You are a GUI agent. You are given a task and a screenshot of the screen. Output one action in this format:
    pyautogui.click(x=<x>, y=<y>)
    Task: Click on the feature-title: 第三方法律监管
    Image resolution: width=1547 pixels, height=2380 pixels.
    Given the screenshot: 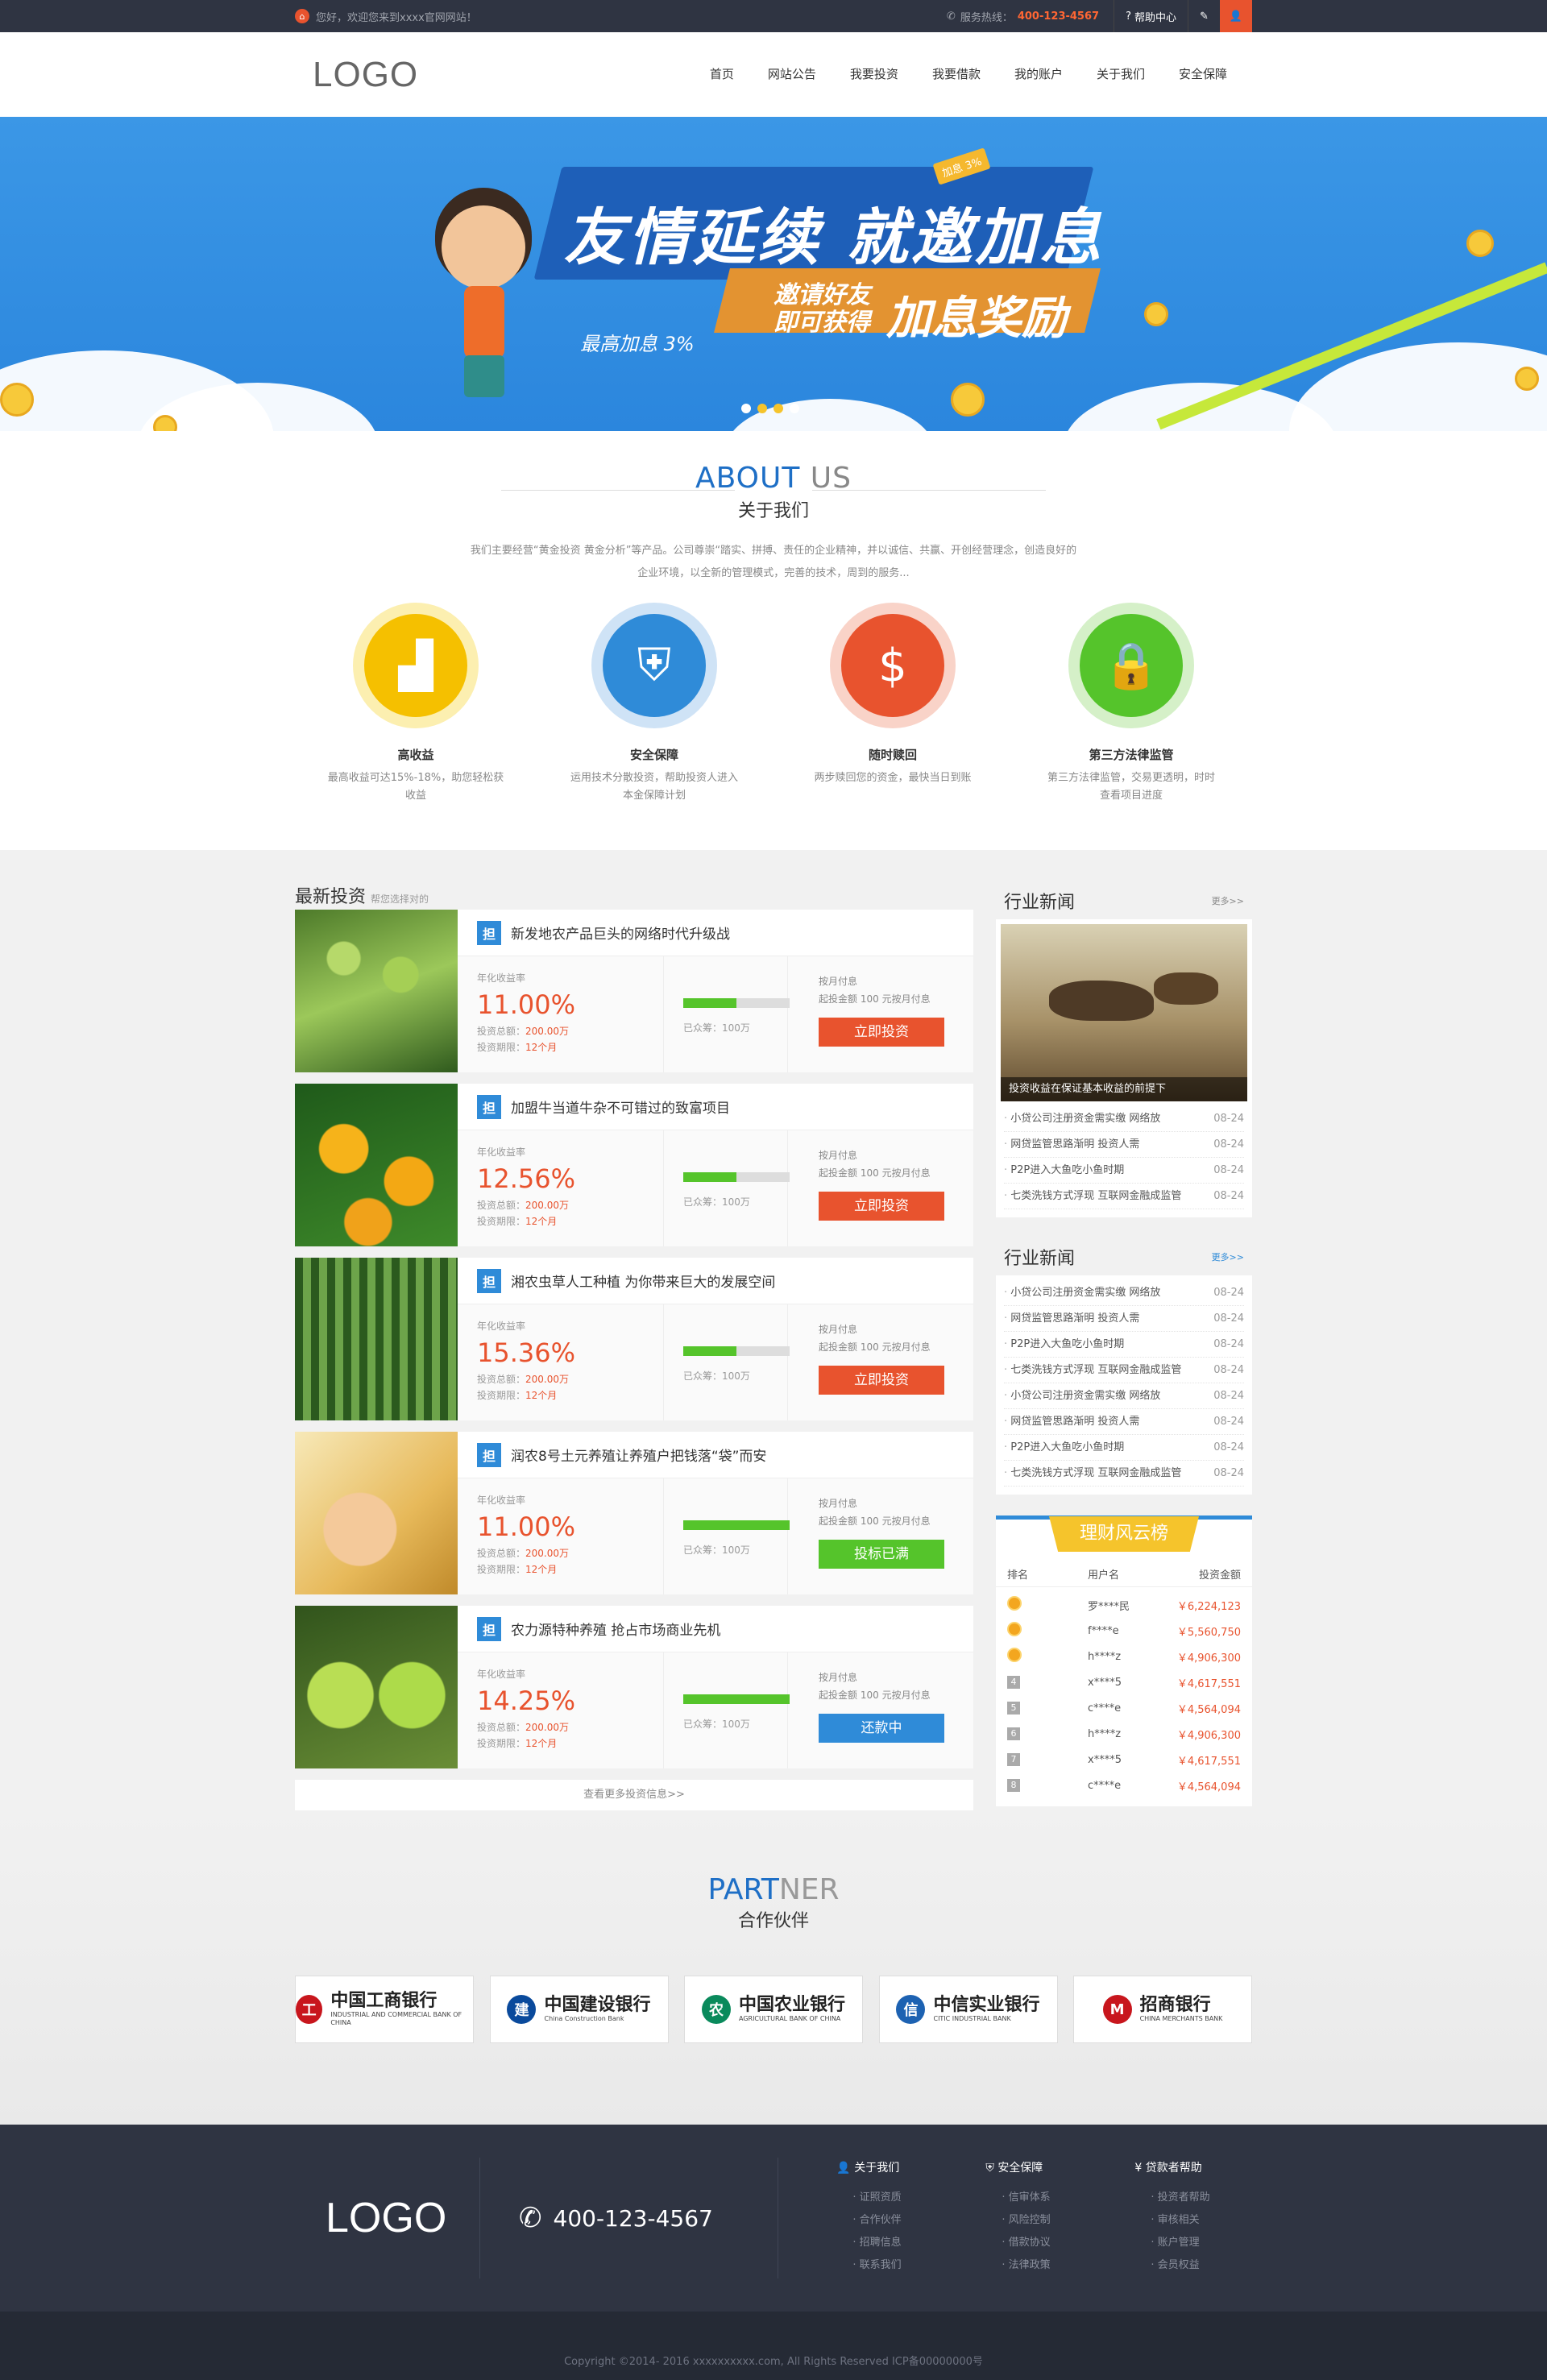 What is the action you would take?
    pyautogui.click(x=1131, y=755)
    